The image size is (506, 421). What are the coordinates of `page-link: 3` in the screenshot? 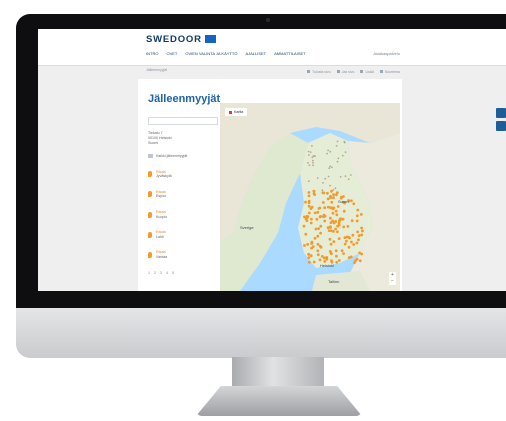 It's located at (161, 273).